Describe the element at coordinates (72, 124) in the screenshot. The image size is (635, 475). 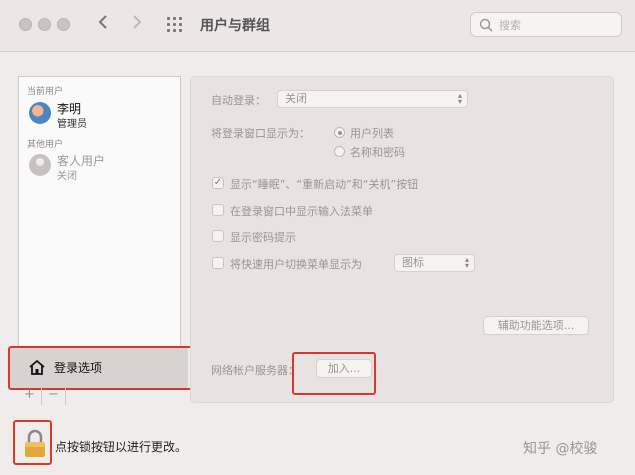
I see `user-role: 管理员` at that location.